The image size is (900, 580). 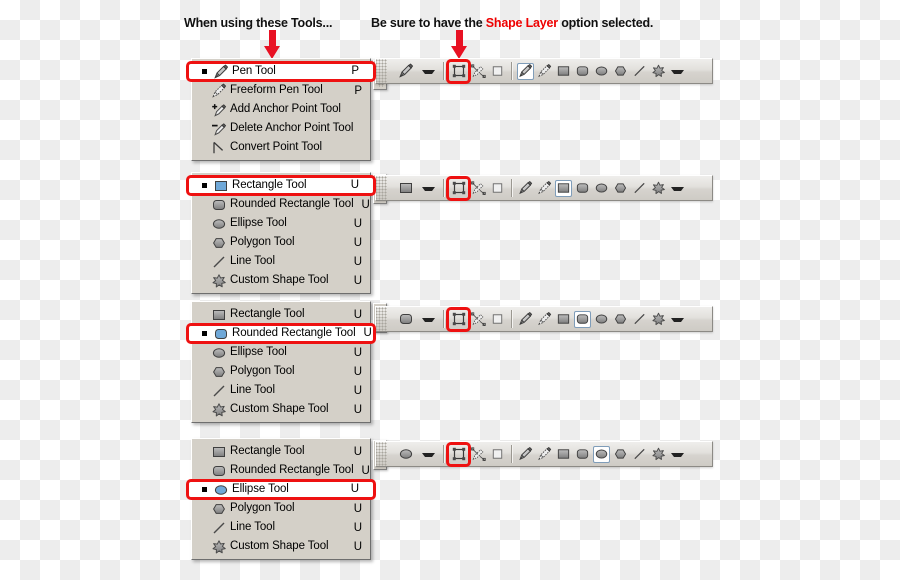 I want to click on rectangle-icon, so click(x=219, y=315).